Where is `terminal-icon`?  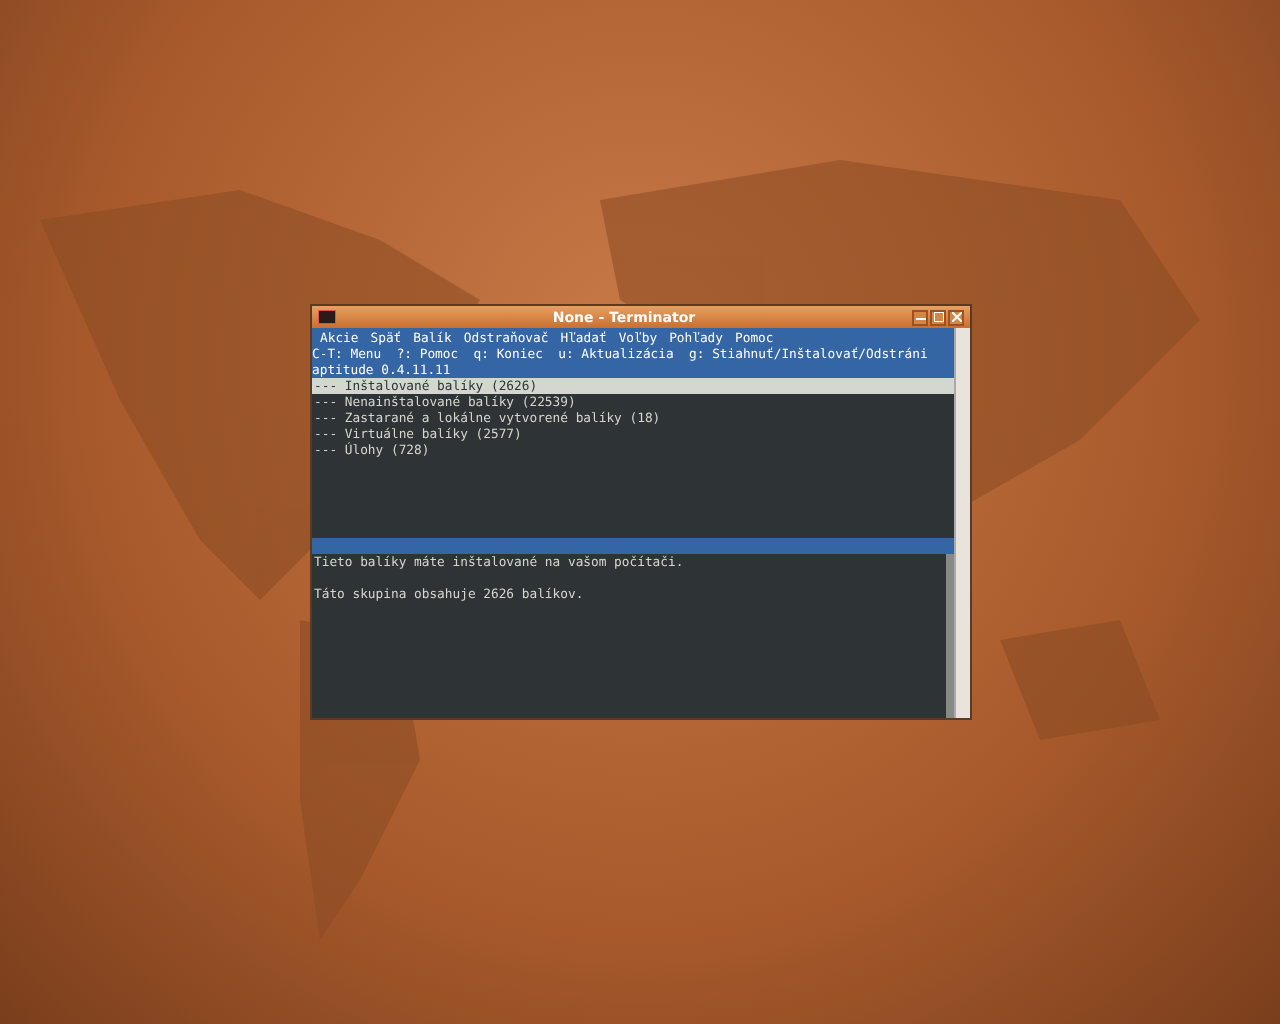 terminal-icon is located at coordinates (327, 317).